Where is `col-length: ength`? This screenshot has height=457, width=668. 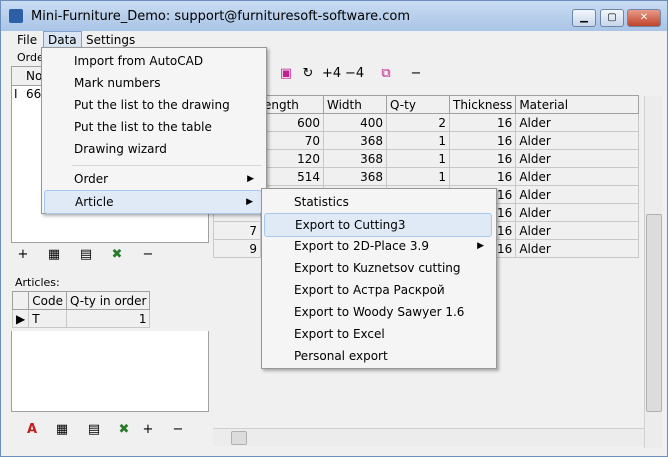 col-length: ength is located at coordinates (292, 104).